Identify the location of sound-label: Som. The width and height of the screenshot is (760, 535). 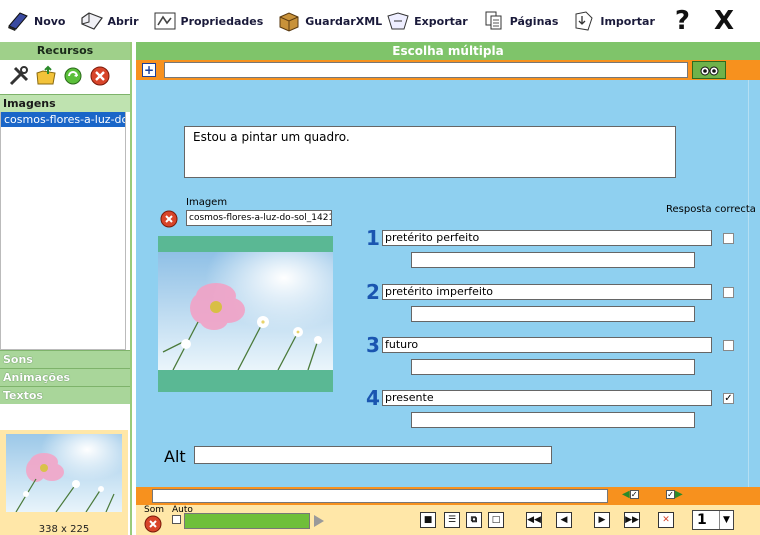
(154, 510).